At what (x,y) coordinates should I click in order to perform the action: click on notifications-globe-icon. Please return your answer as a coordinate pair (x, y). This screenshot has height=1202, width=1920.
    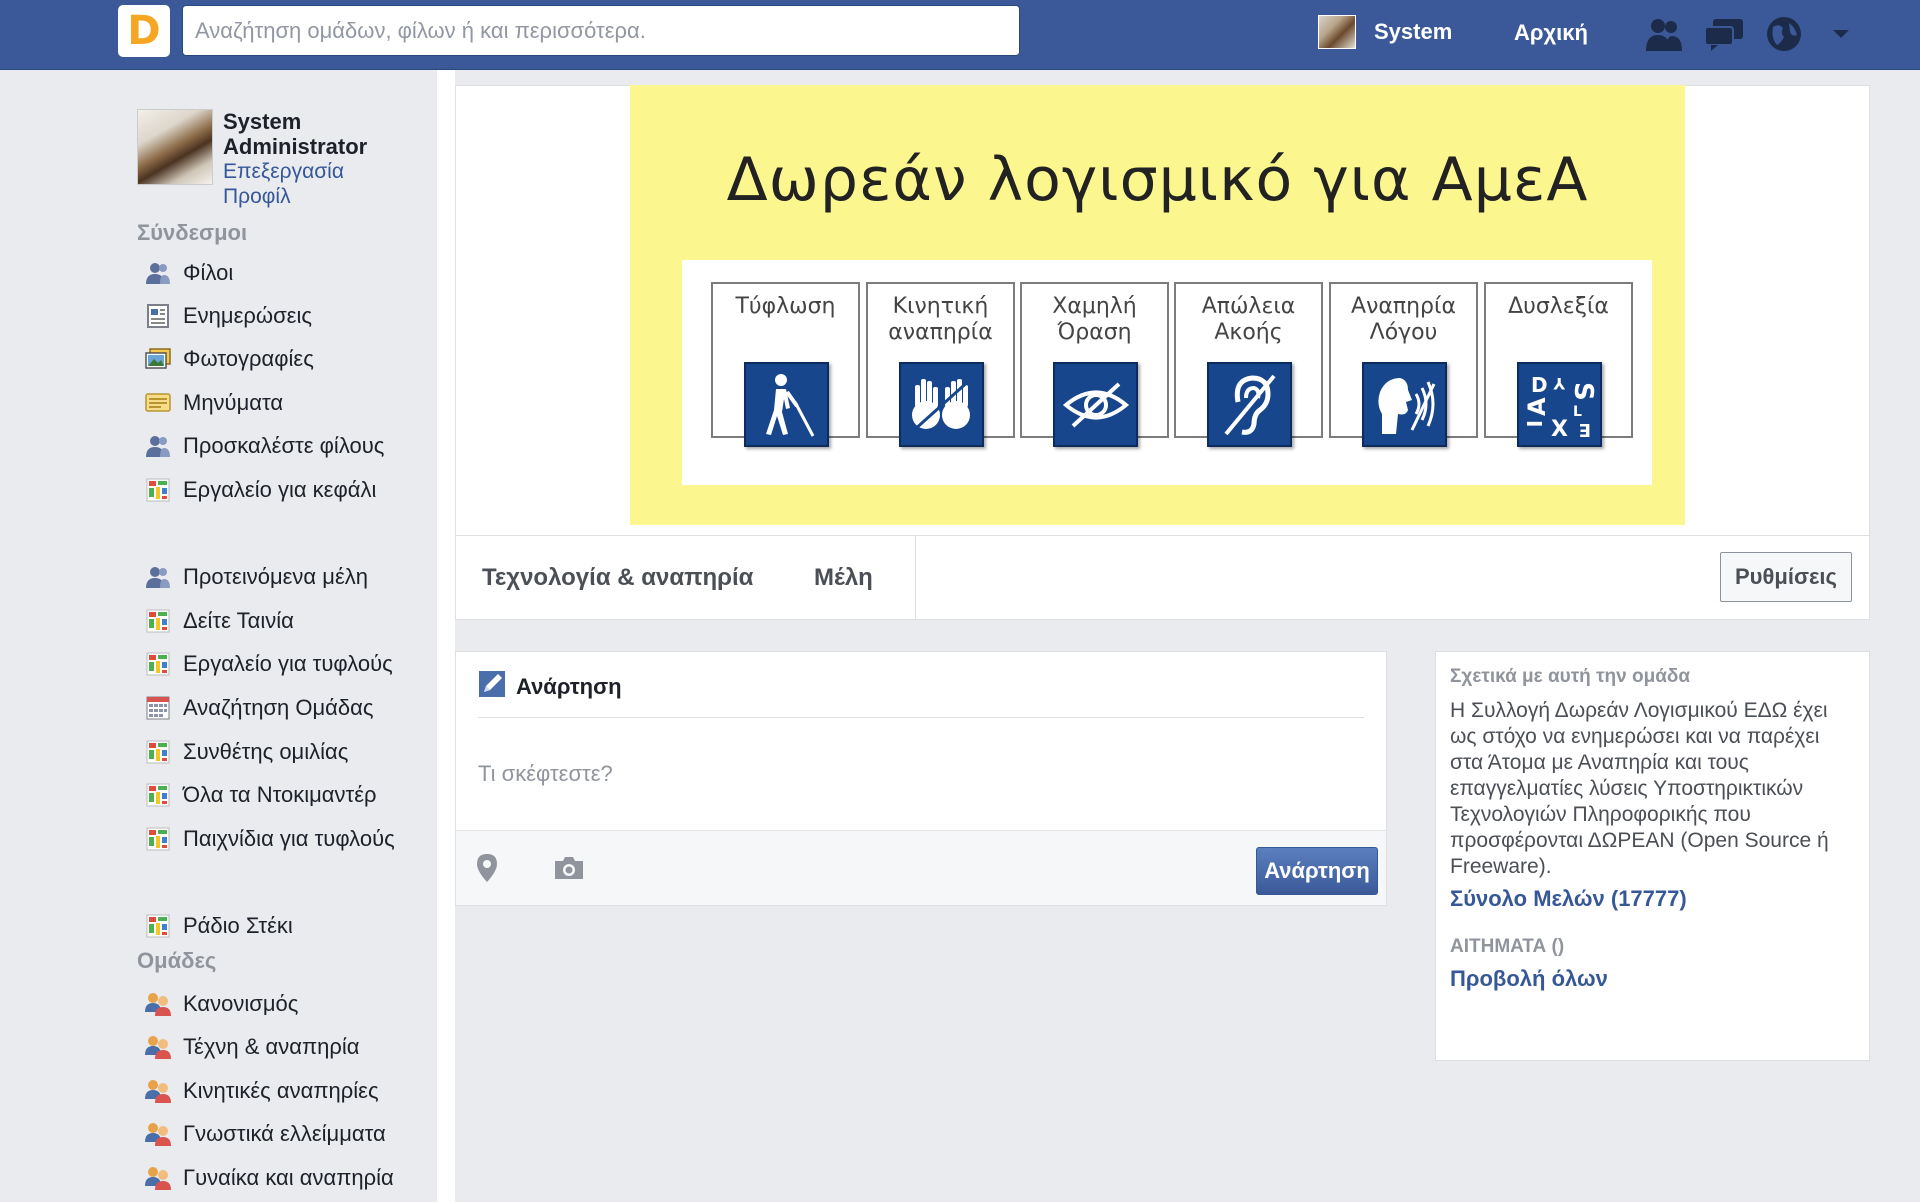
    Looking at the image, I should click on (1784, 34).